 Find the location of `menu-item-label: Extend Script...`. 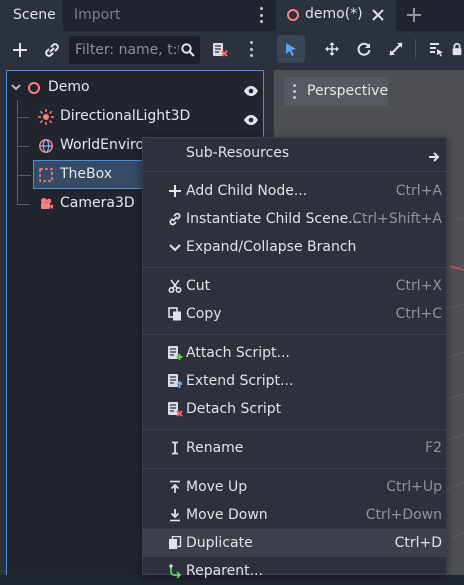

menu-item-label: Extend Script... is located at coordinates (240, 381).